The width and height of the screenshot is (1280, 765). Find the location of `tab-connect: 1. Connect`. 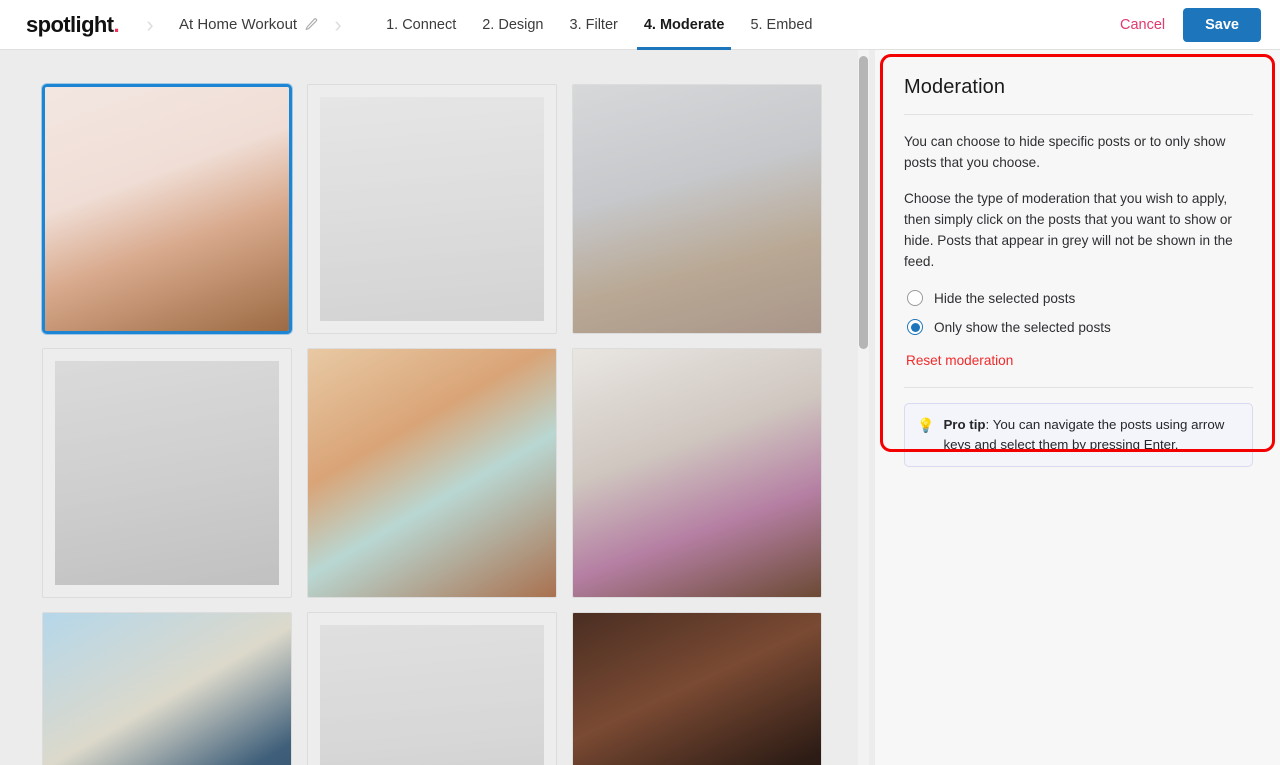

tab-connect: 1. Connect is located at coordinates (421, 25).